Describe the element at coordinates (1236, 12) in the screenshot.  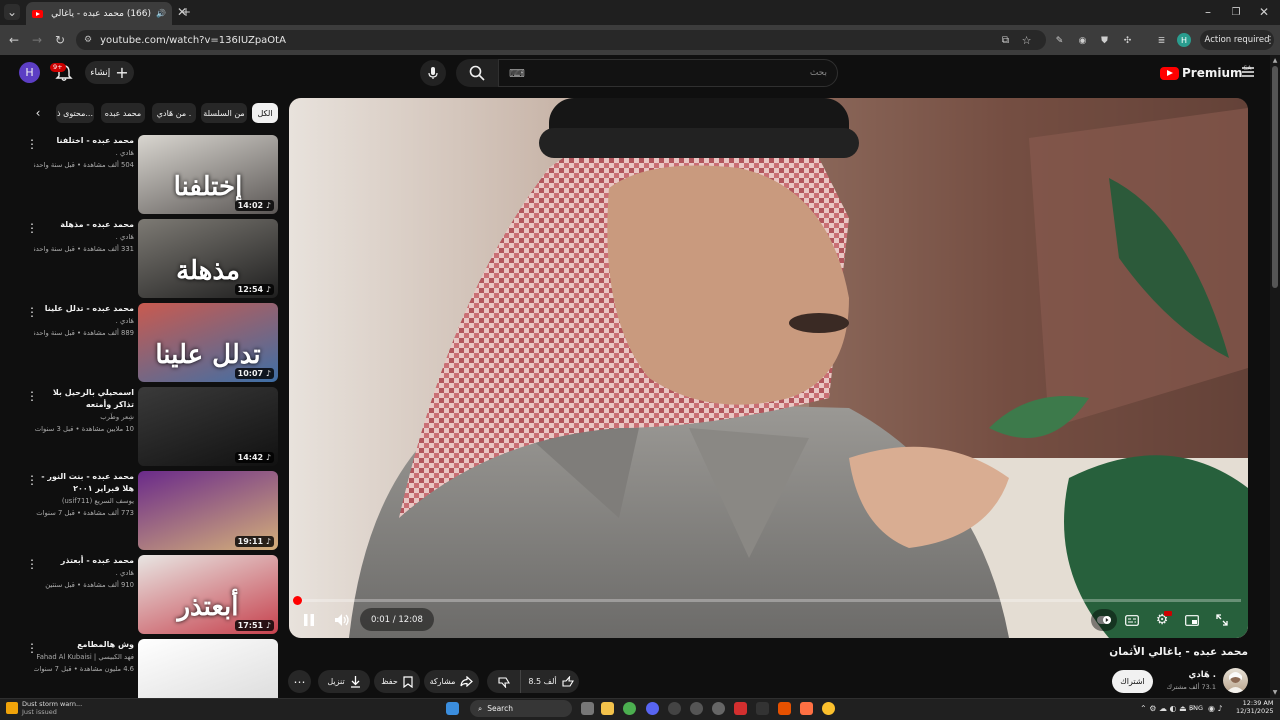
I see `restore-window-icon: ❐` at that location.